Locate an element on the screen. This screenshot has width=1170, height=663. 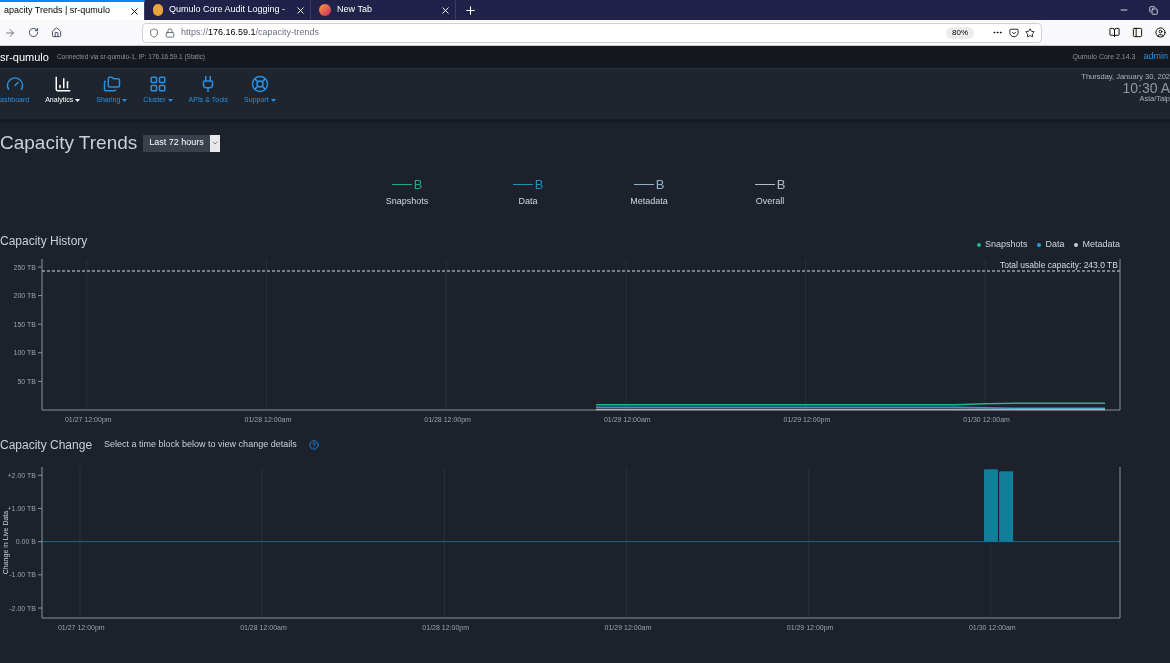
tab-title: Qumulo Core Audit Logging - is located at coordinates (228, 10).